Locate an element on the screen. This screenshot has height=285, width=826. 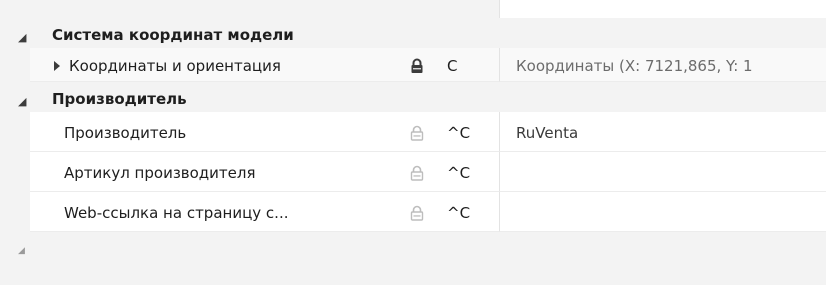
property-row-web-link: Web-ссылка на страницу с... ^C is located at coordinates (413, 212).